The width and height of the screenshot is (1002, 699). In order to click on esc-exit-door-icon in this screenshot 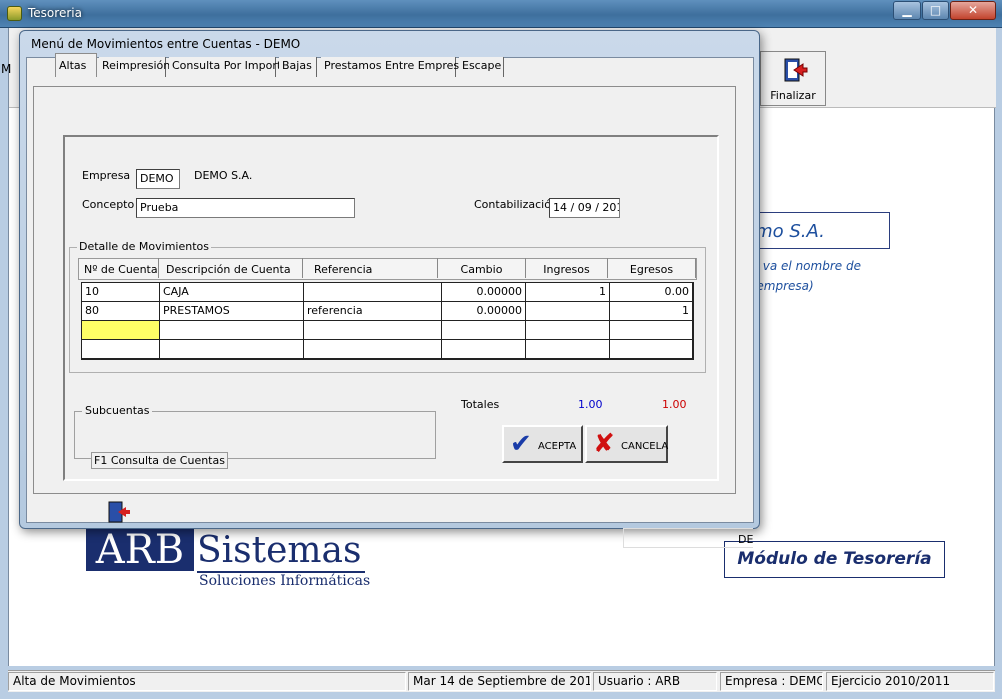, I will do `click(119, 512)`.